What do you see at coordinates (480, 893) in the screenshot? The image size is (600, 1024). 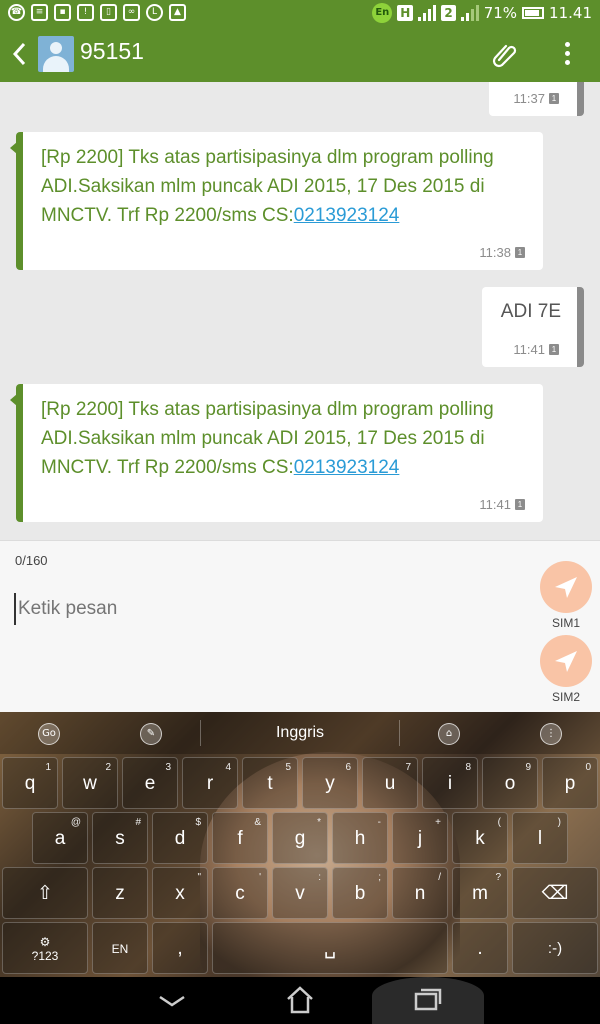 I see `key-m: m?` at bounding box center [480, 893].